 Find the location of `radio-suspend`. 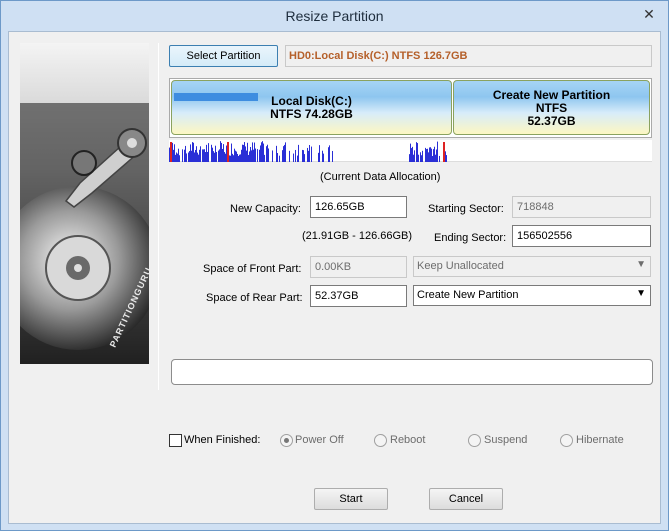

radio-suspend is located at coordinates (474, 440).